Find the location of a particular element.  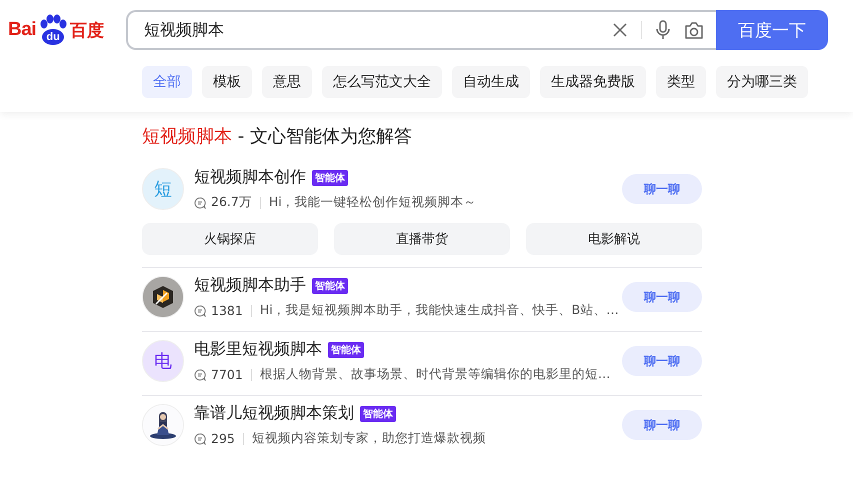

search-button: 百度一下 is located at coordinates (772, 30).